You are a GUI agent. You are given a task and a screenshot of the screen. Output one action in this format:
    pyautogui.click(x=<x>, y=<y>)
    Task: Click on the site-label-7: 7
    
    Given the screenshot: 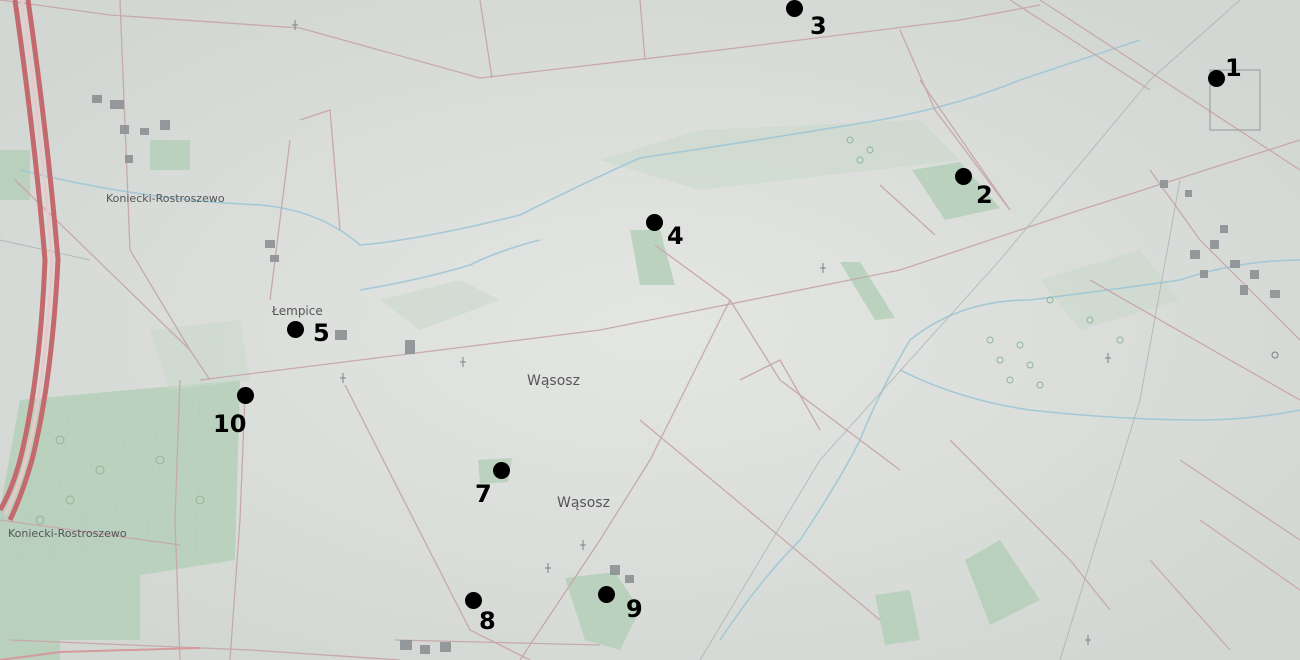 What is the action you would take?
    pyautogui.click(x=483, y=494)
    